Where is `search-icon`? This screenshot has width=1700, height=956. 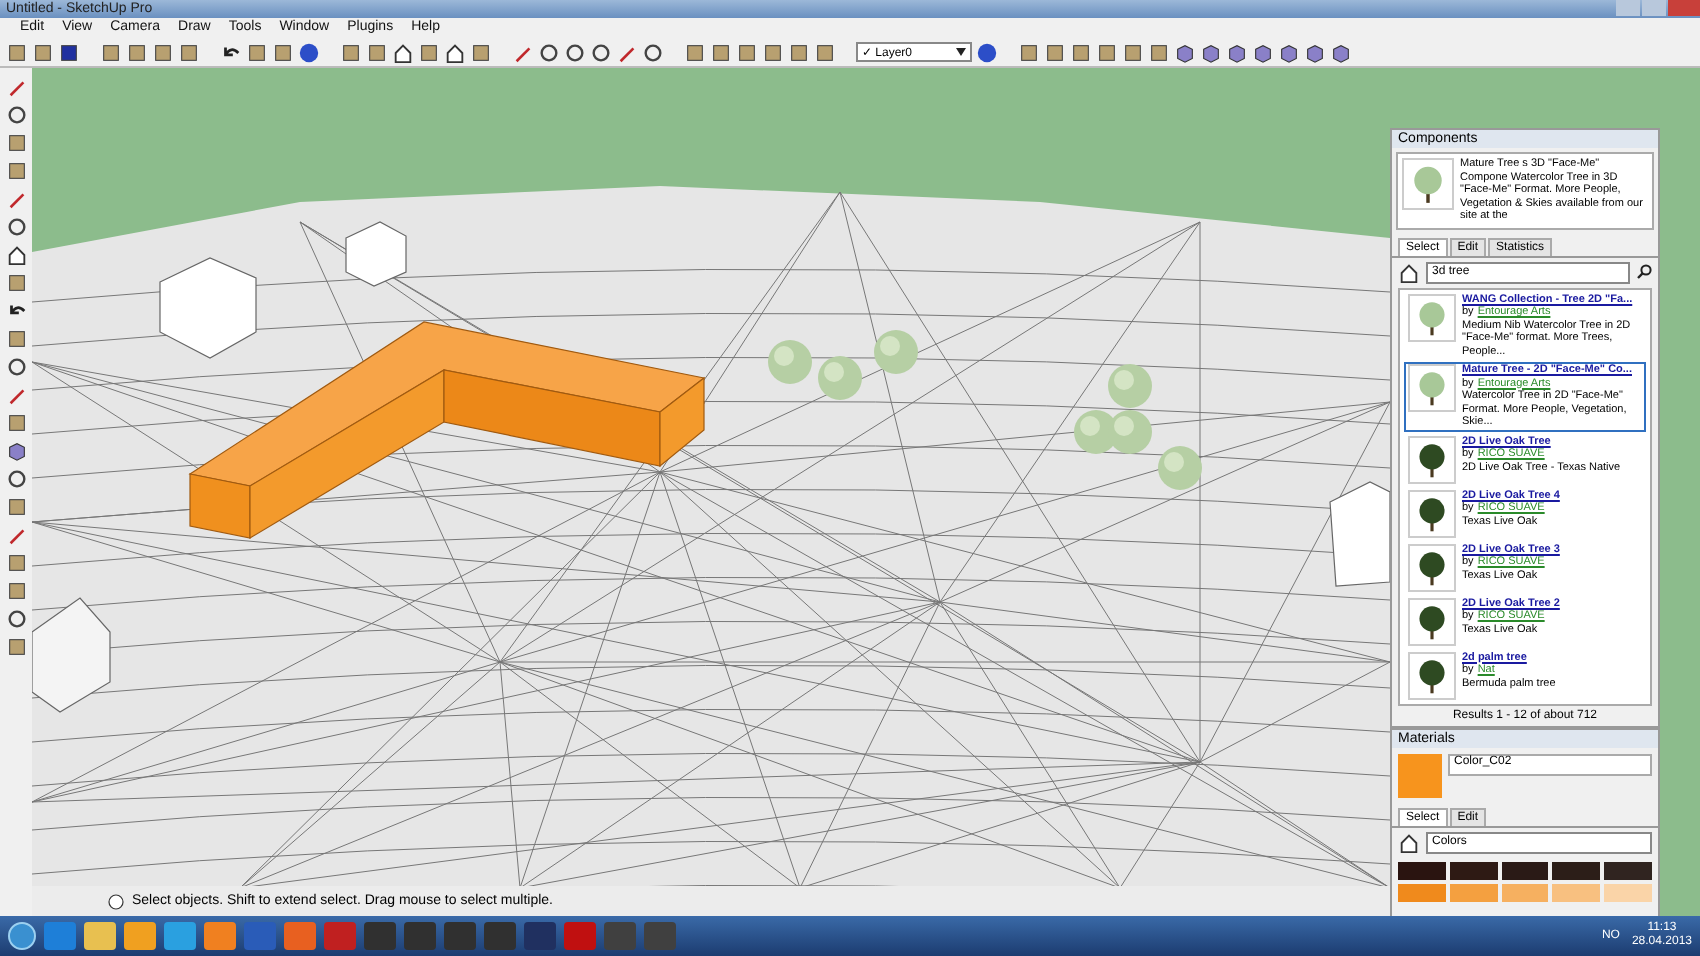
search-icon is located at coordinates (1644, 272).